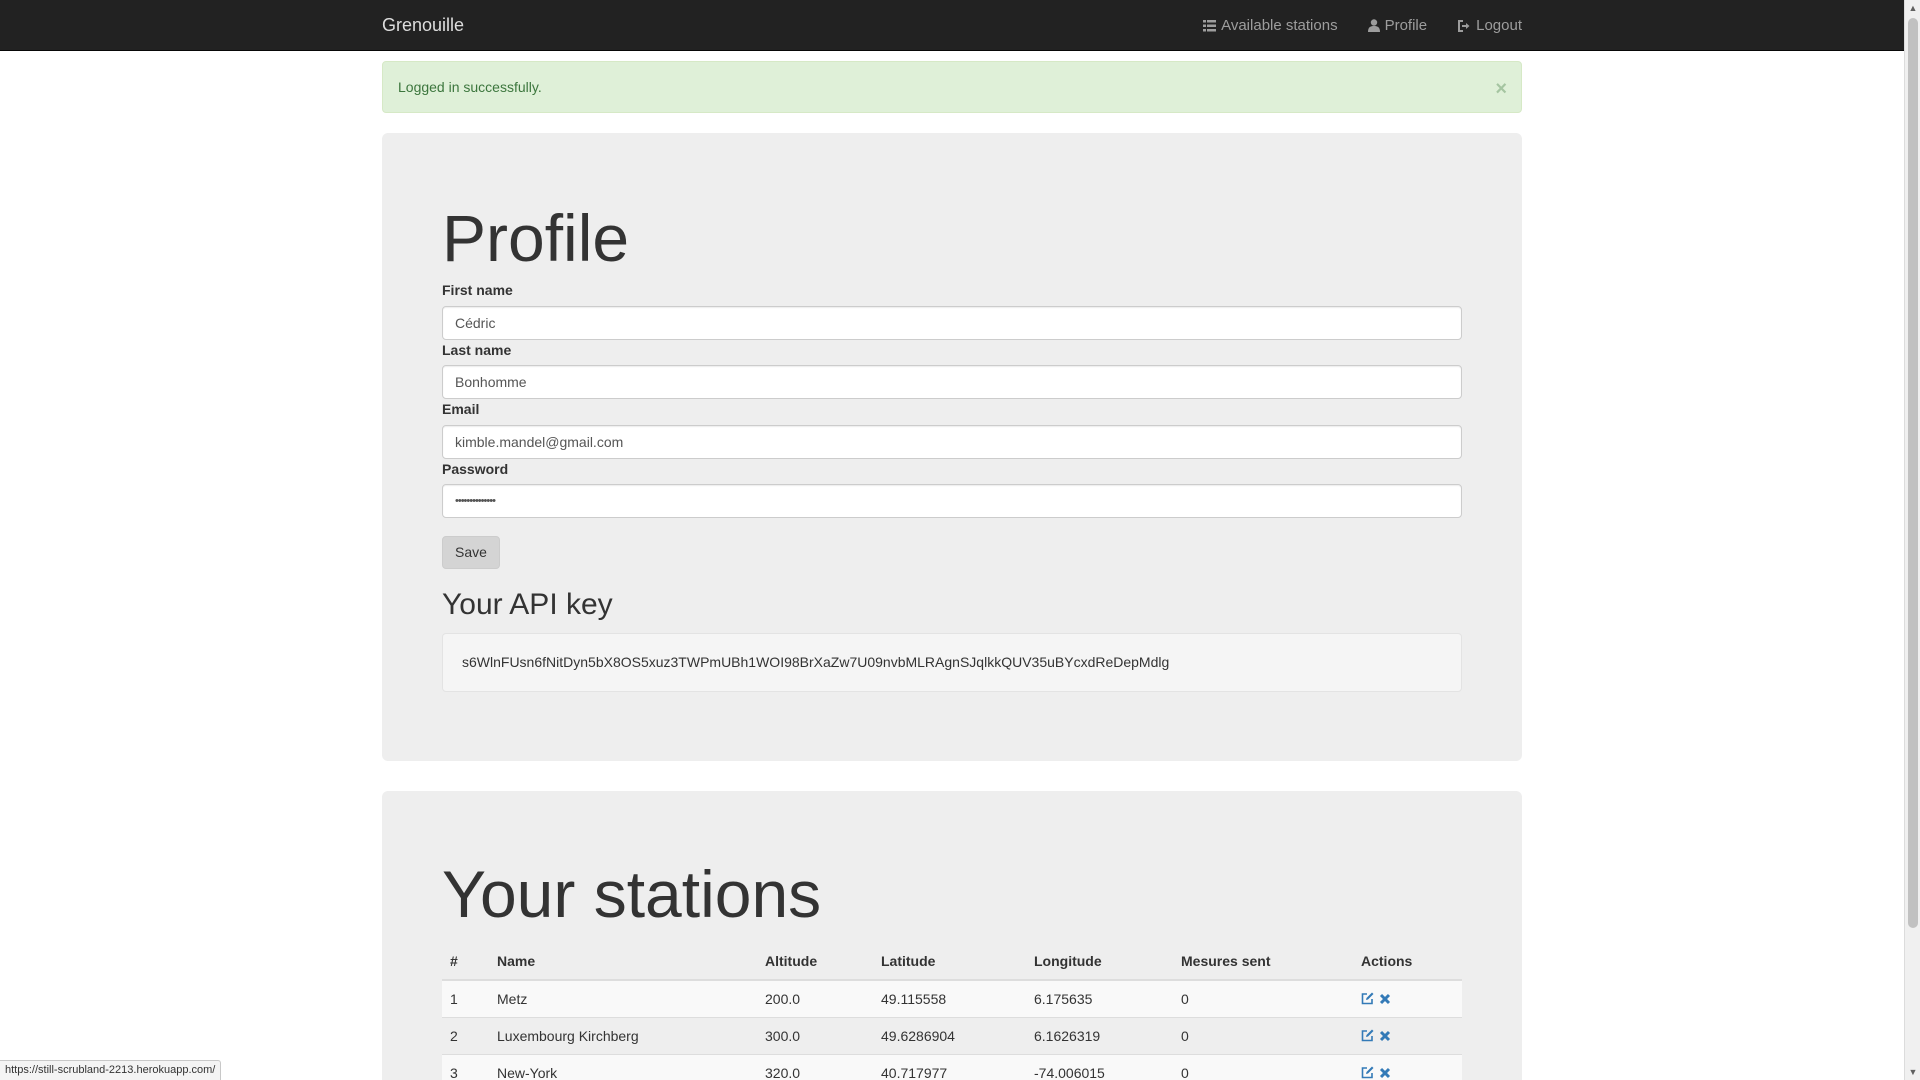 The height and width of the screenshot is (1080, 1920). What do you see at coordinates (623, 998) in the screenshot?
I see `station-name: Metz` at bounding box center [623, 998].